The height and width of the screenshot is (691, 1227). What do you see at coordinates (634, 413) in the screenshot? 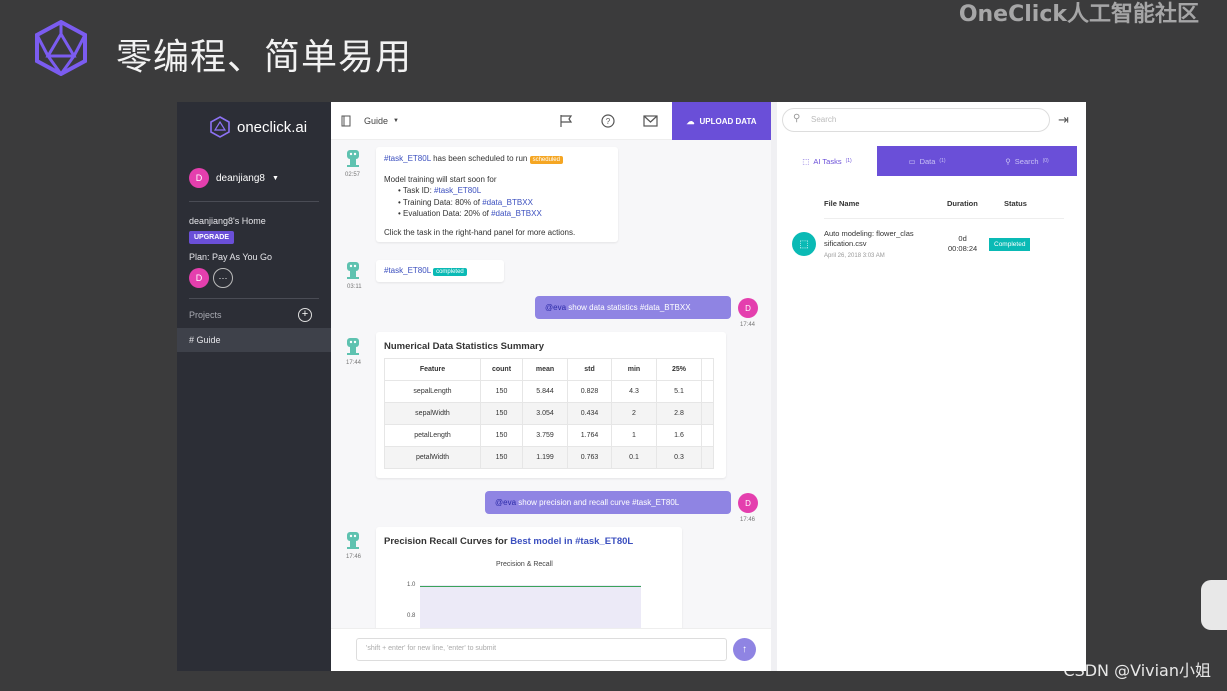
I see `table-cell: 2` at bounding box center [634, 413].